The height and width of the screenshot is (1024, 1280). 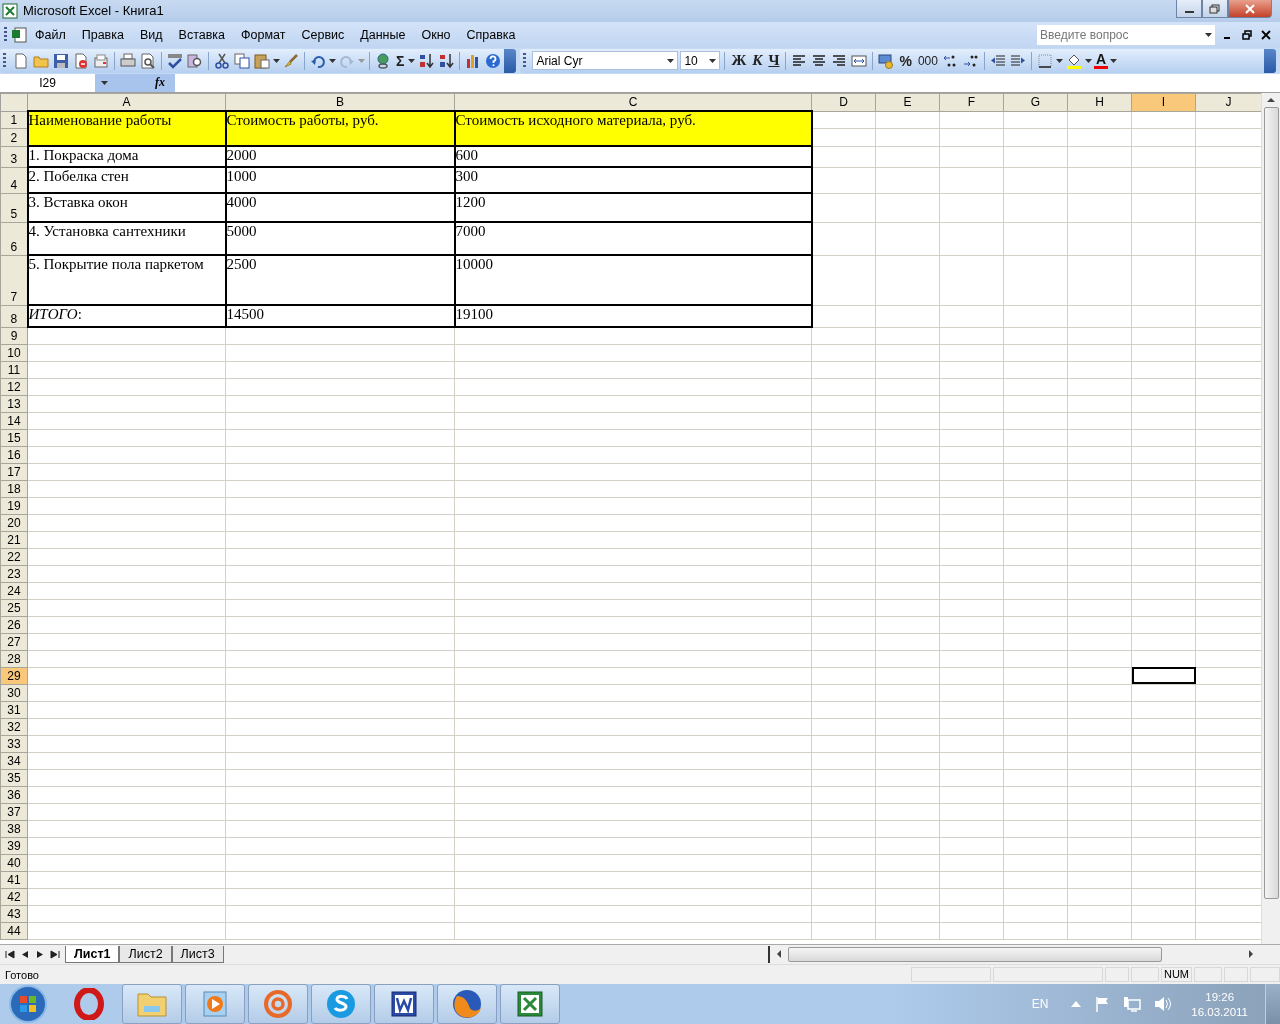 I want to click on copy-icon, so click(x=242, y=60).